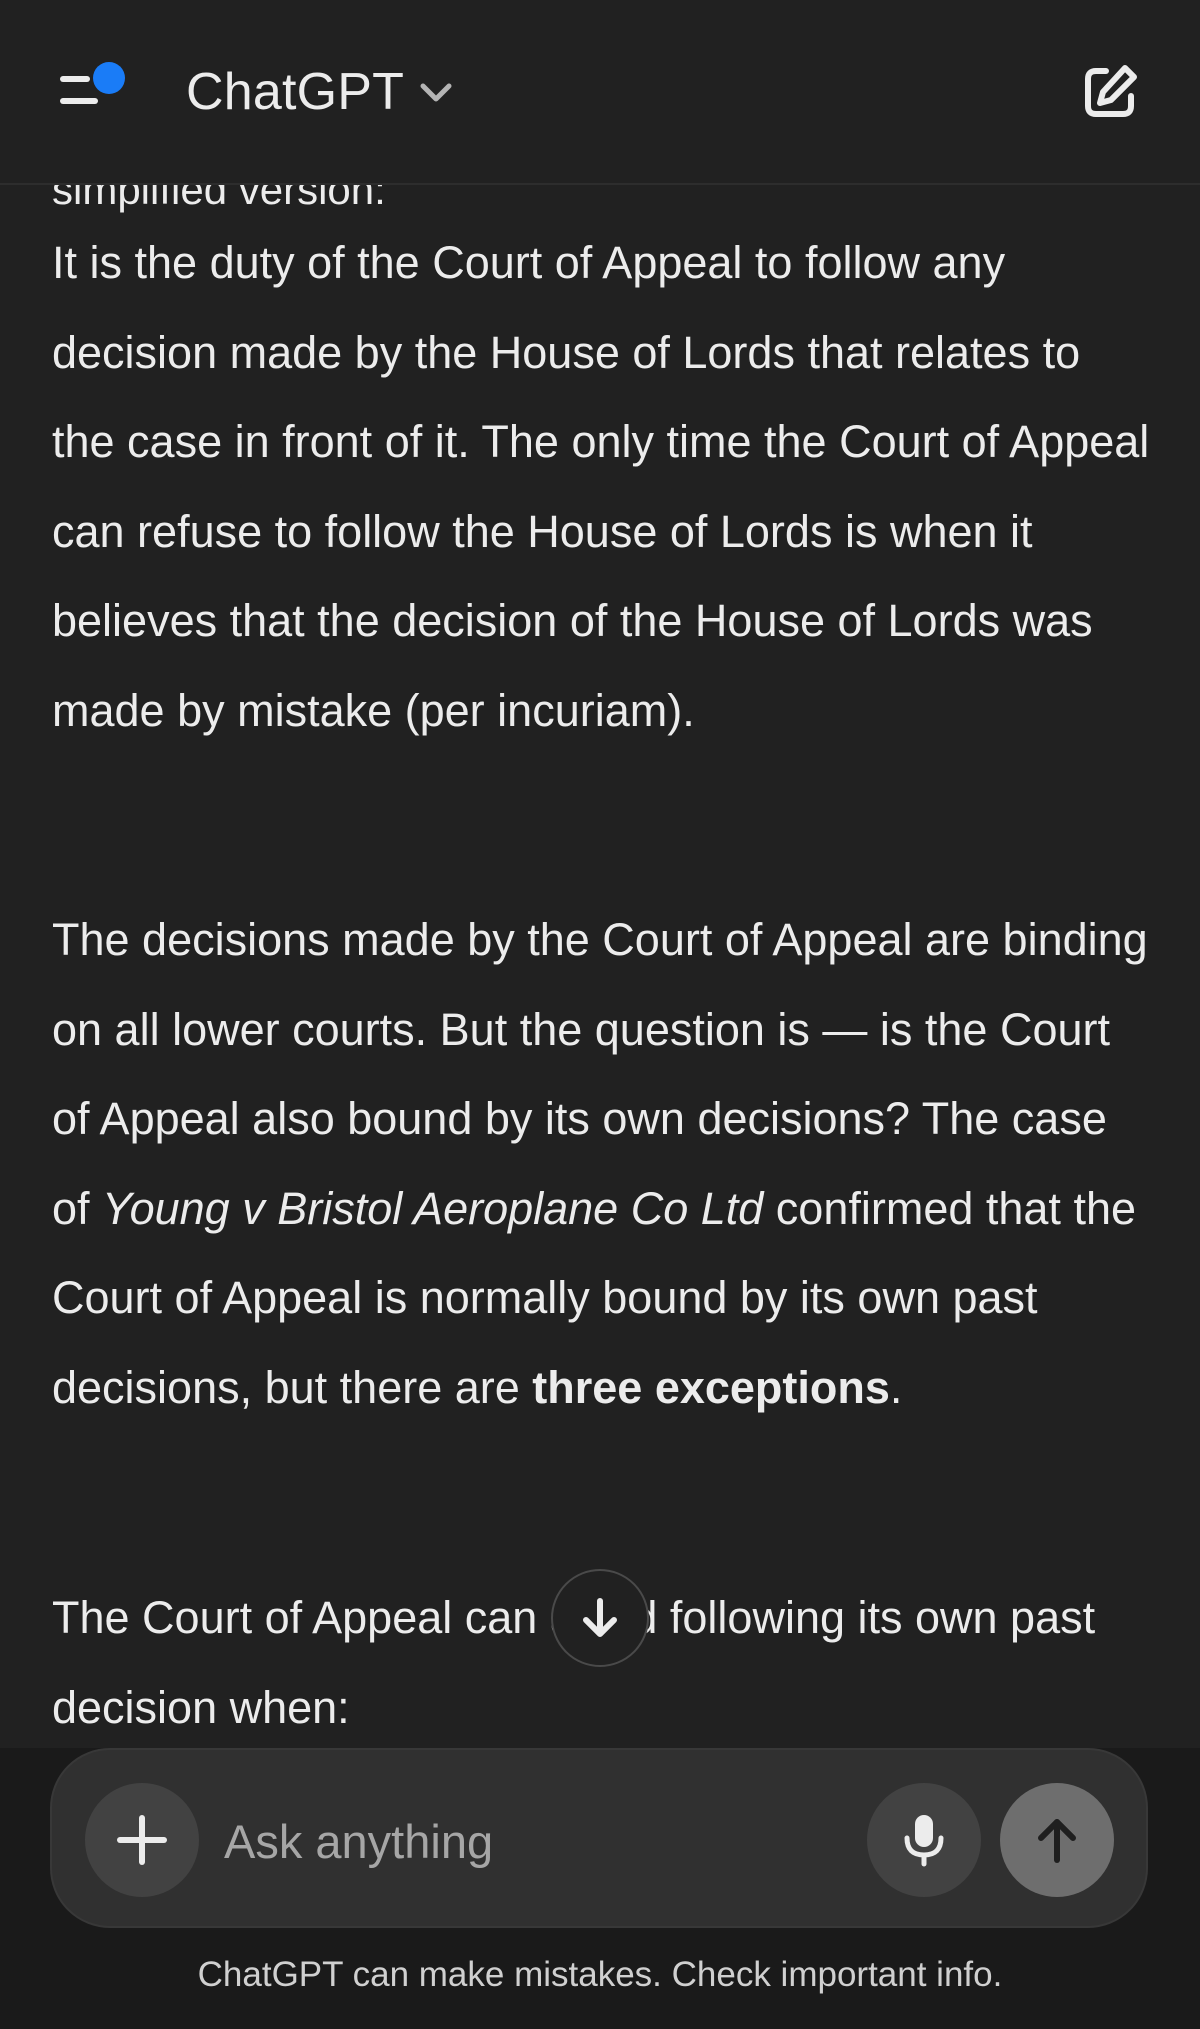  I want to click on send-button, so click(1057, 1840).